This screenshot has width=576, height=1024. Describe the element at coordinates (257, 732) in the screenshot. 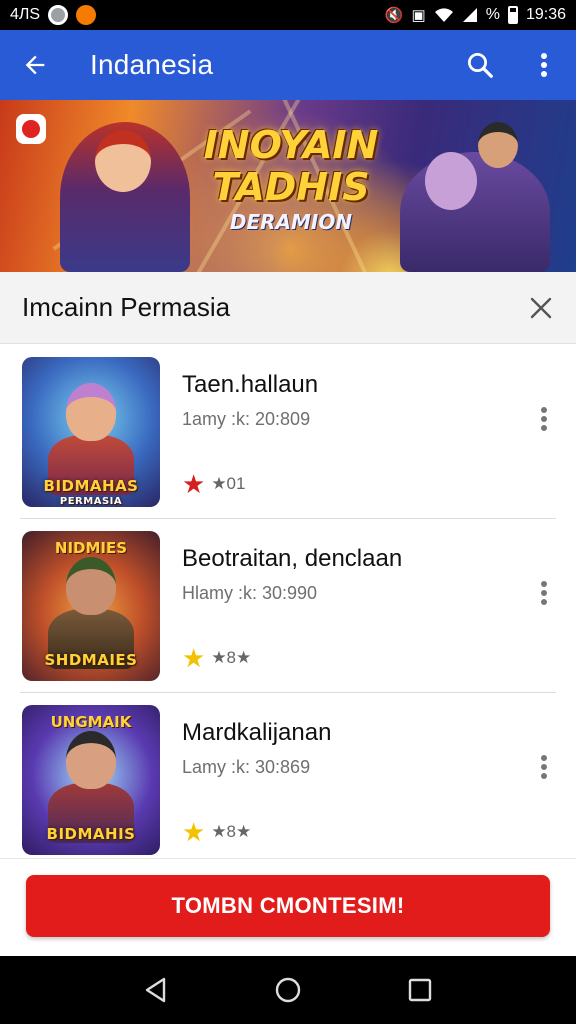

I see `game-title: Mardkalijanan` at that location.